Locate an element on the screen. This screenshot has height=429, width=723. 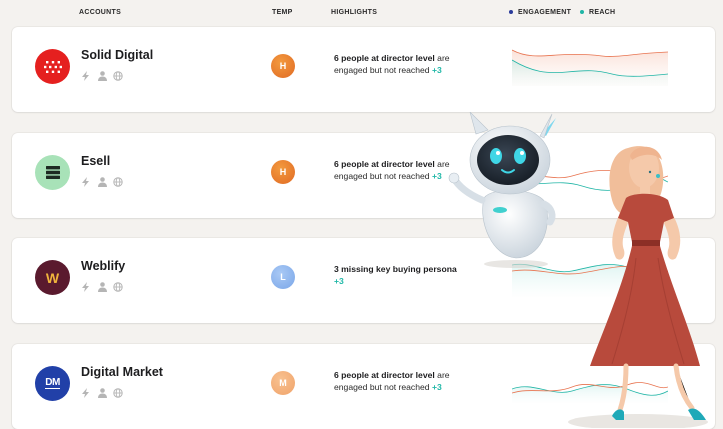
temperature-badge: M is located at coordinates (283, 383).